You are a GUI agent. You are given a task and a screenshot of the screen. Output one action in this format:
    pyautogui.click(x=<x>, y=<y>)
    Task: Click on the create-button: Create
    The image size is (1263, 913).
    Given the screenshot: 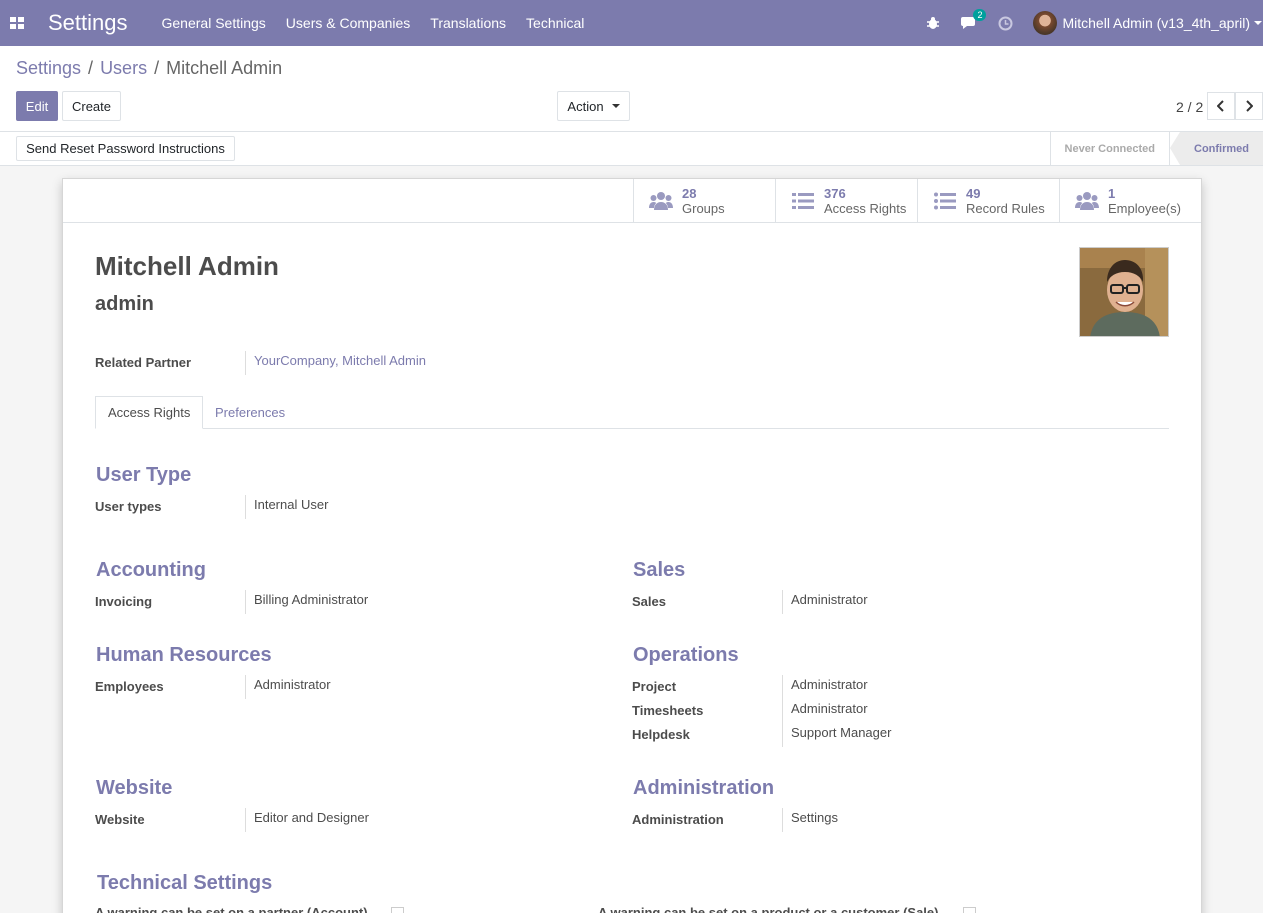 What is the action you would take?
    pyautogui.click(x=91, y=106)
    